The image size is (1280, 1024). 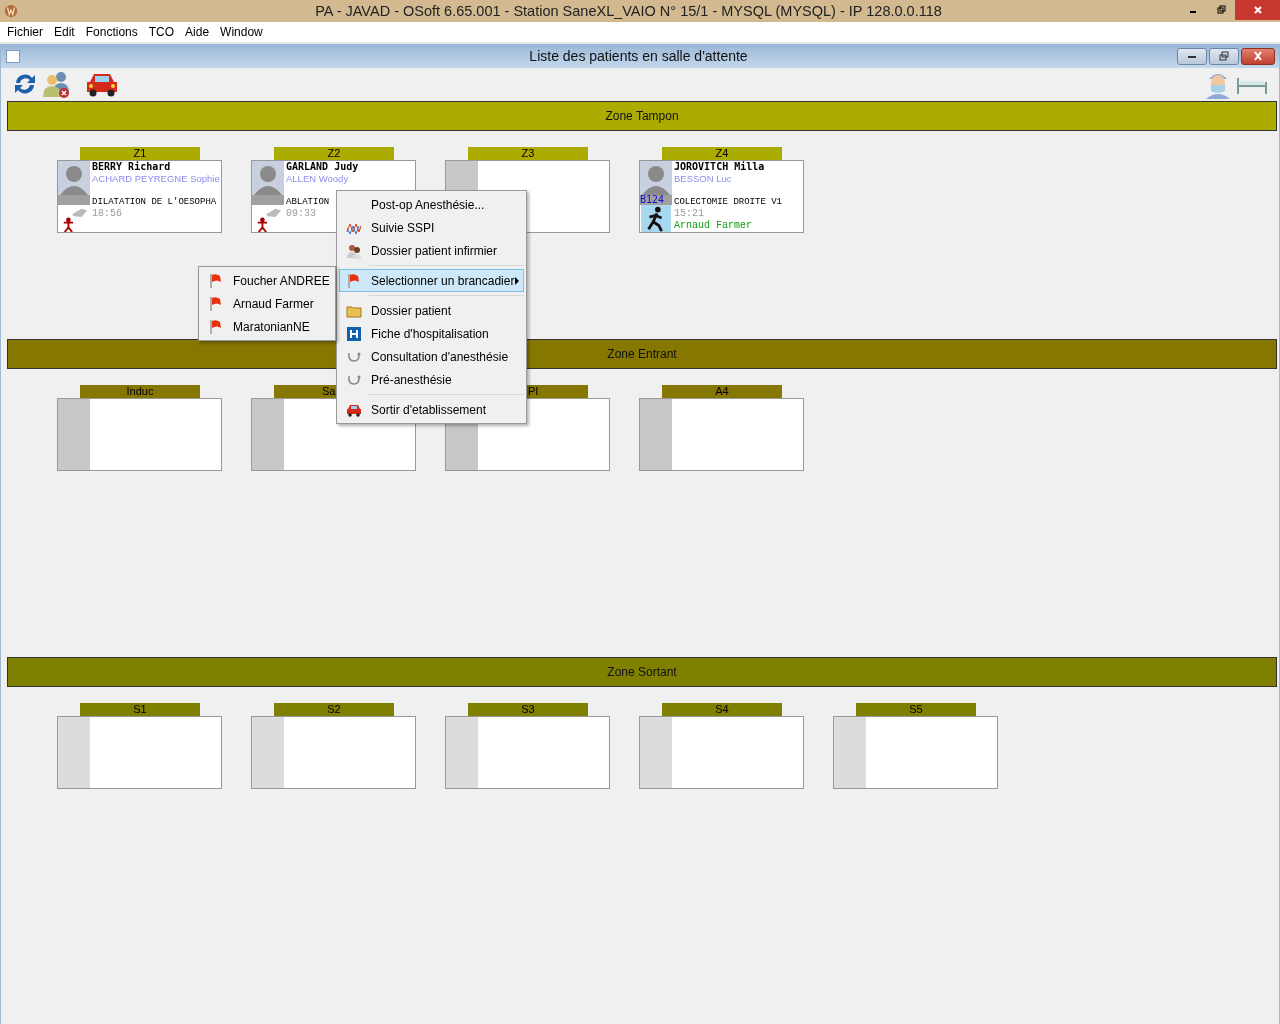 What do you see at coordinates (638, 56) in the screenshot?
I see `inner-window-title: Liste des patients en salle d'attente` at bounding box center [638, 56].